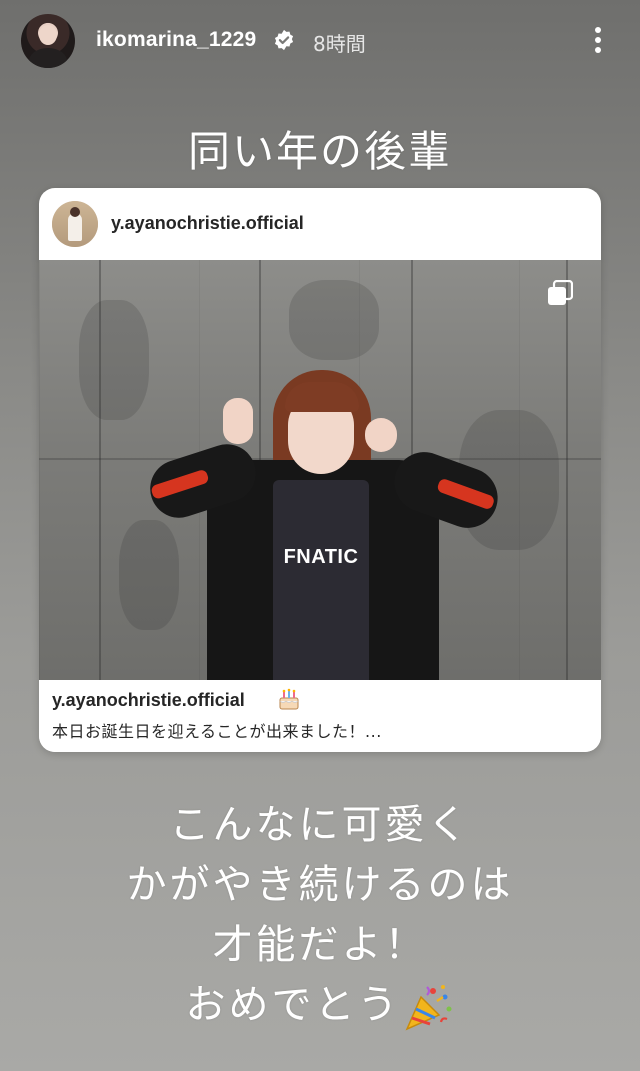 The height and width of the screenshot is (1071, 640). Describe the element at coordinates (284, 40) in the screenshot. I see `verified-badge-icon` at that location.